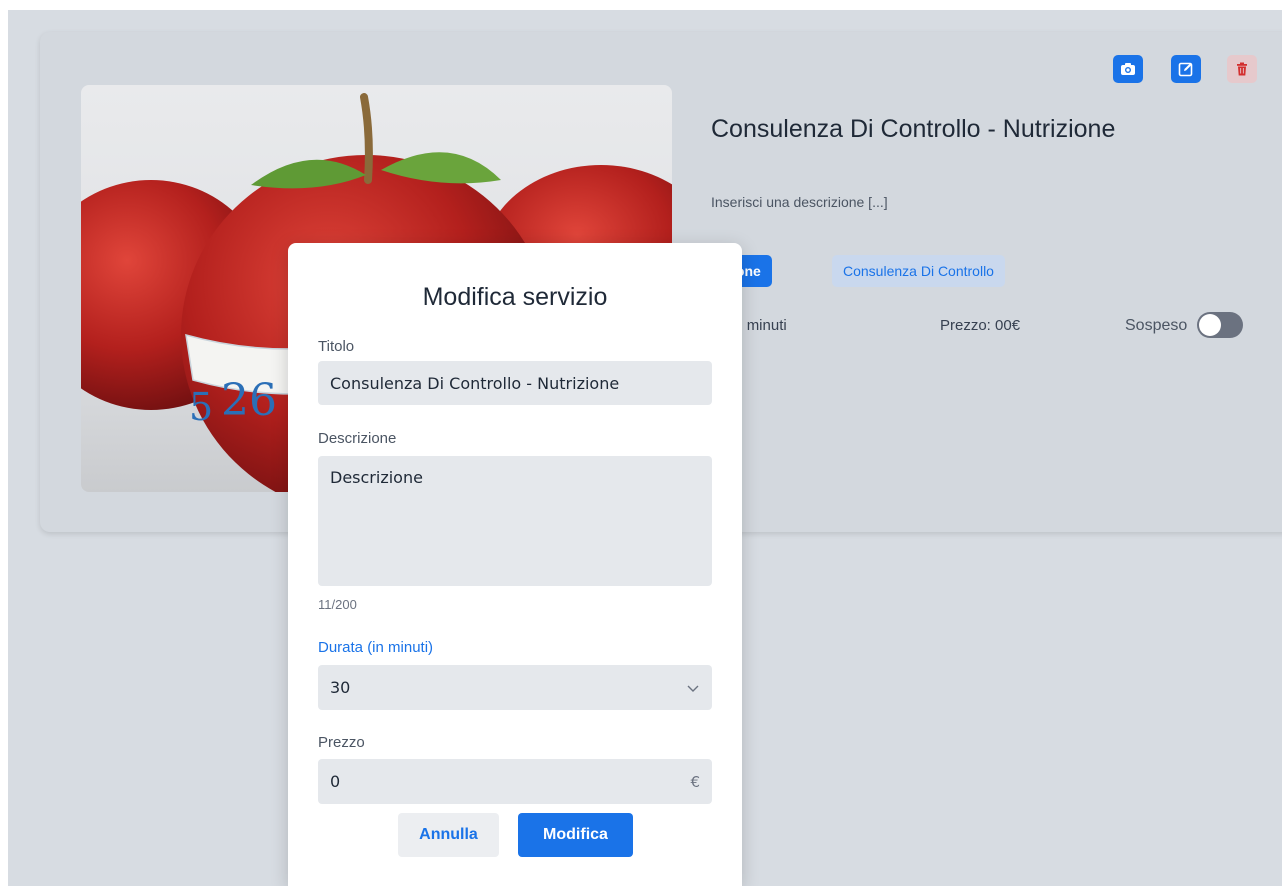 The height and width of the screenshot is (886, 1282). What do you see at coordinates (448, 835) in the screenshot?
I see `cancel-button: Annulla` at bounding box center [448, 835].